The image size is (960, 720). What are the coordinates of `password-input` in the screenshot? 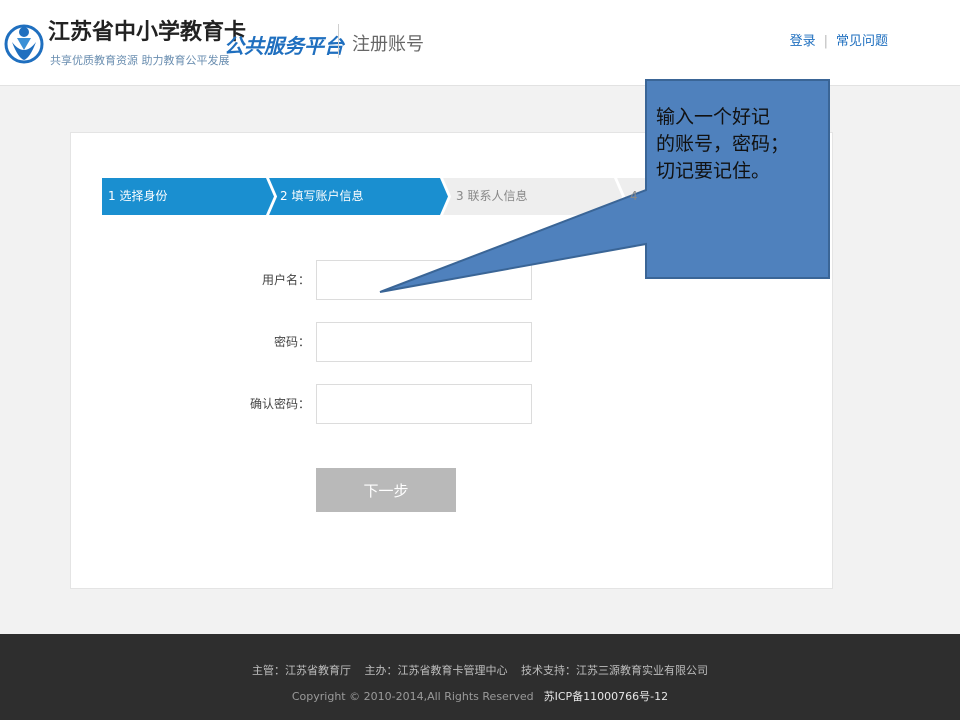 It's located at (424, 342).